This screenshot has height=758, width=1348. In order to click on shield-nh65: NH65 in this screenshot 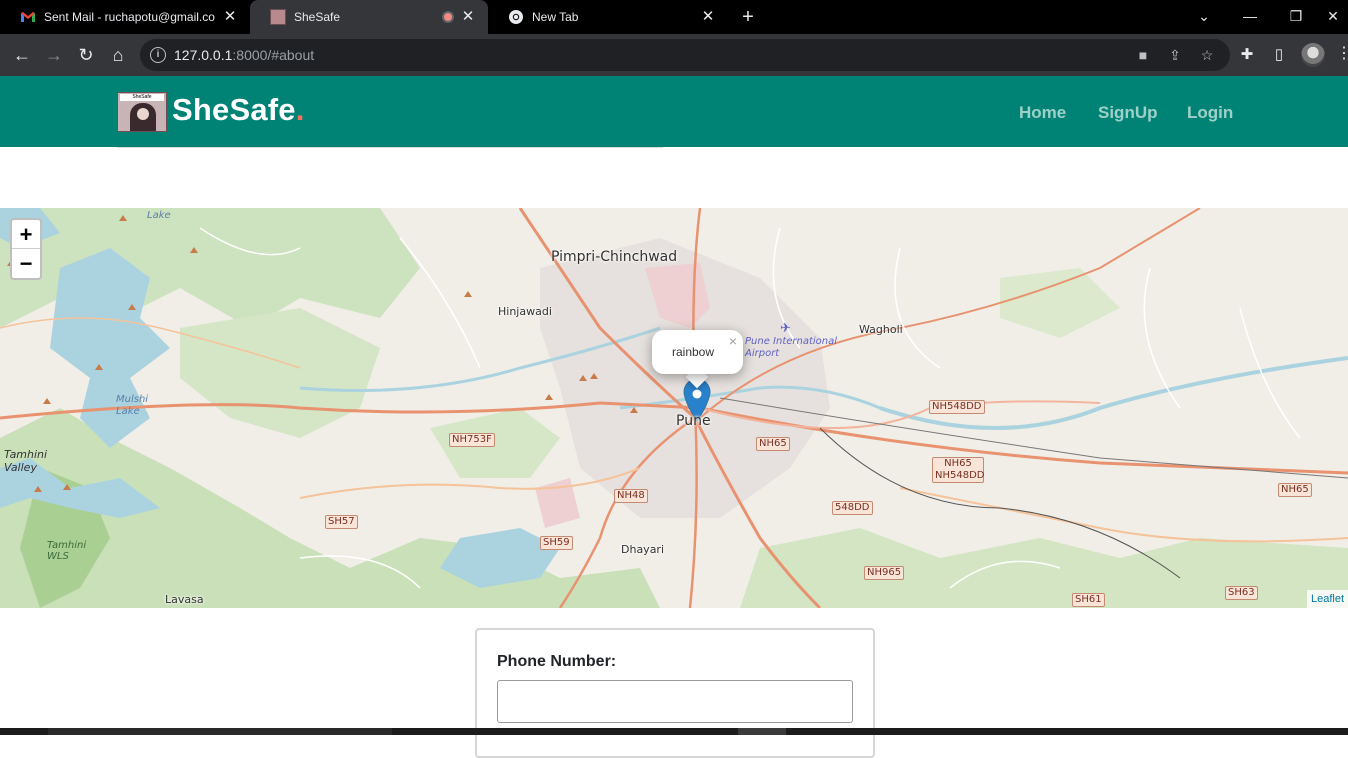, I will do `click(773, 444)`.